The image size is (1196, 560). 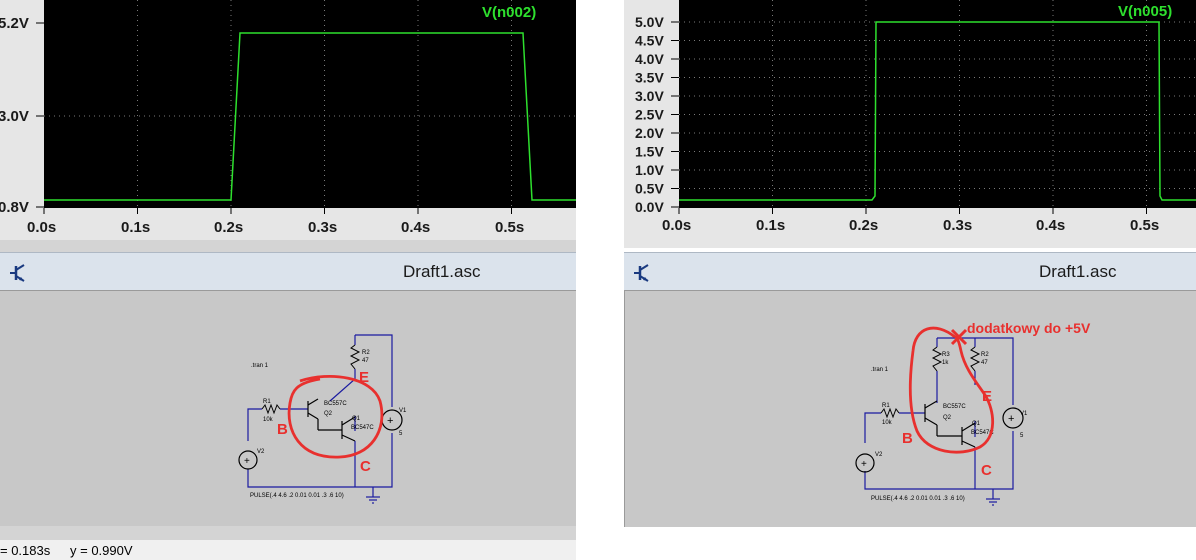 What do you see at coordinates (509, 12) in the screenshot?
I see `trace-label: V(n002)` at bounding box center [509, 12].